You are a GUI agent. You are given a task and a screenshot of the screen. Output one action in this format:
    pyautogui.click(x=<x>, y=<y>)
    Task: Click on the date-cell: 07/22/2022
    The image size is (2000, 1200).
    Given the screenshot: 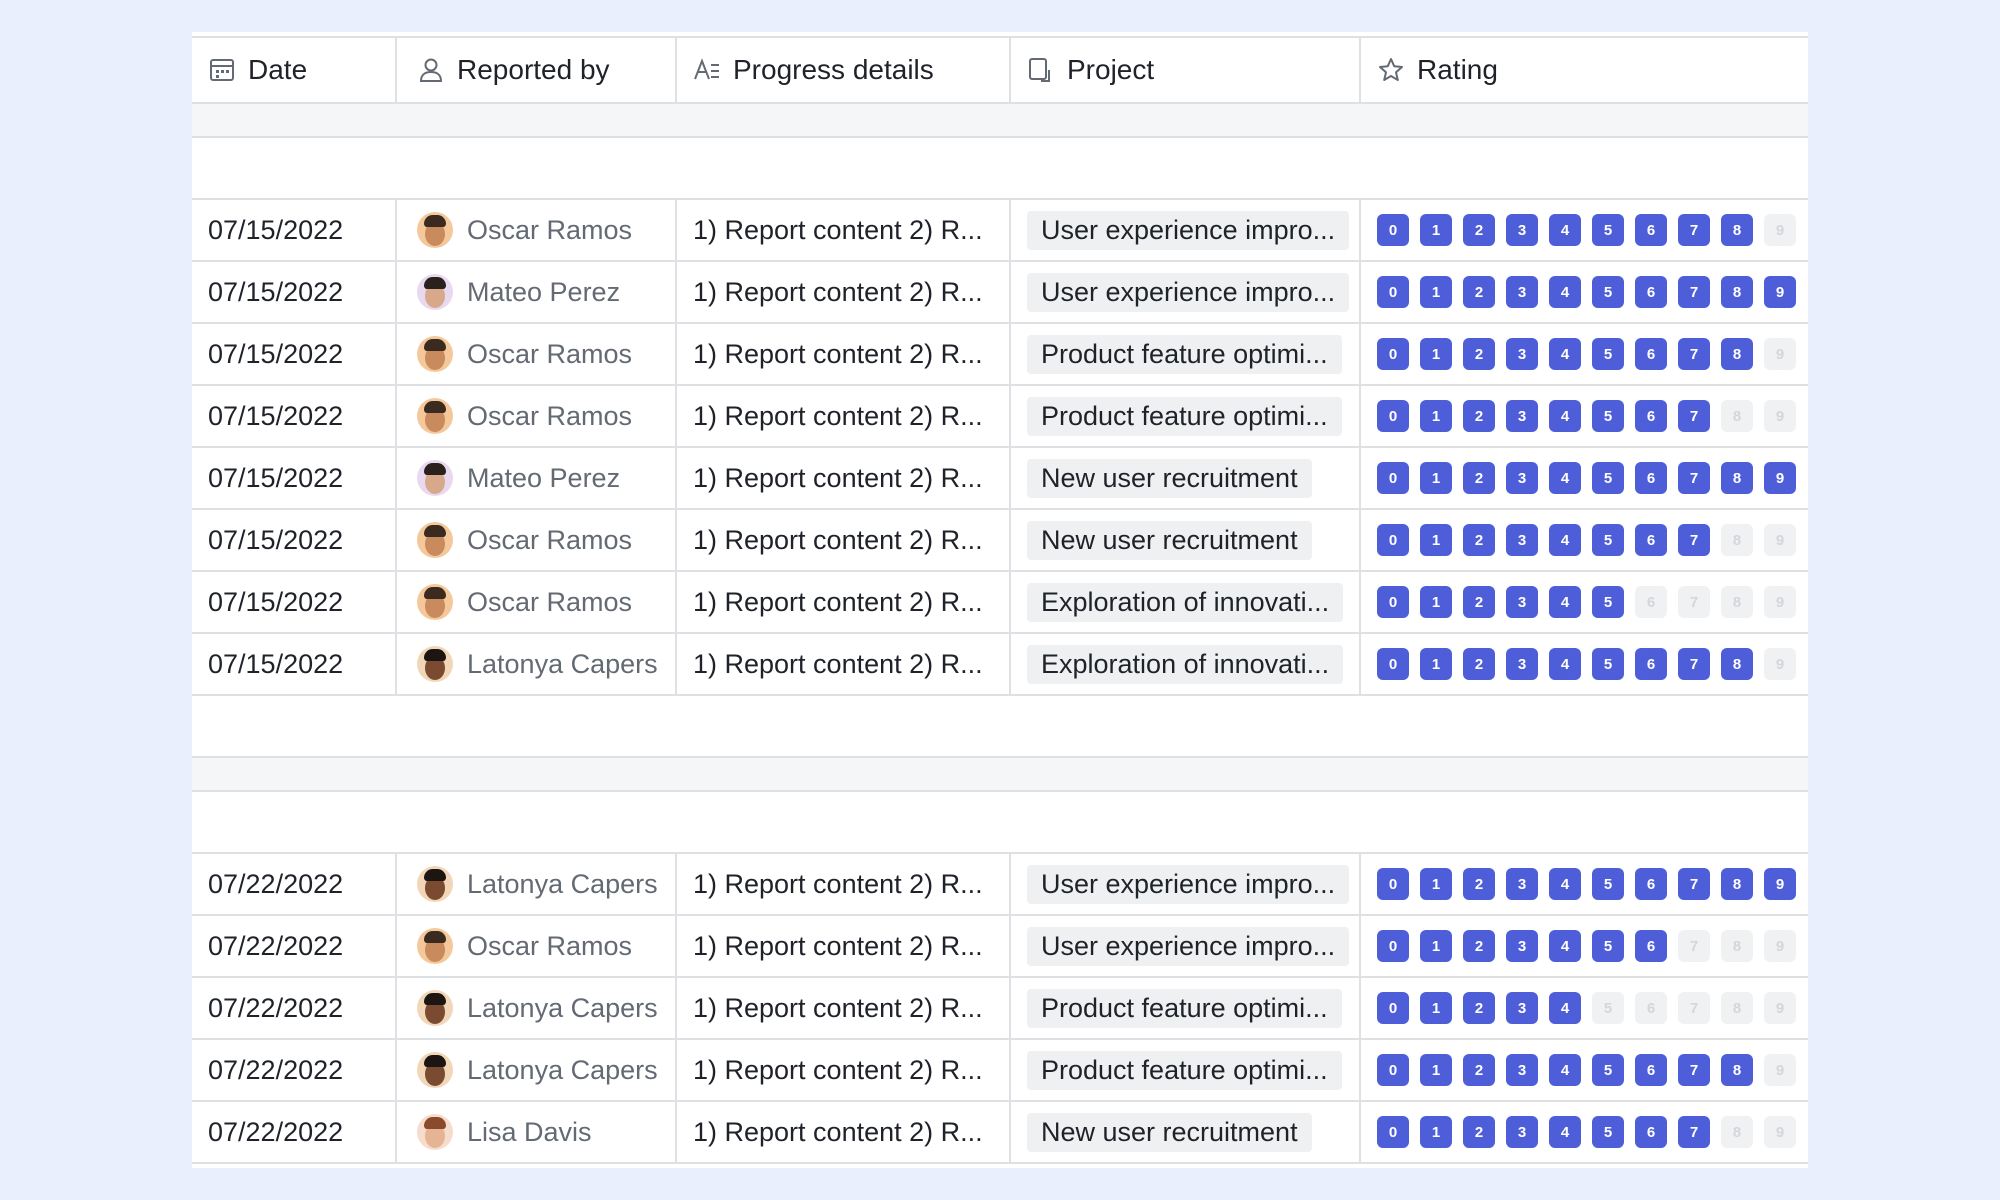 What is the action you would take?
    pyautogui.click(x=293, y=884)
    